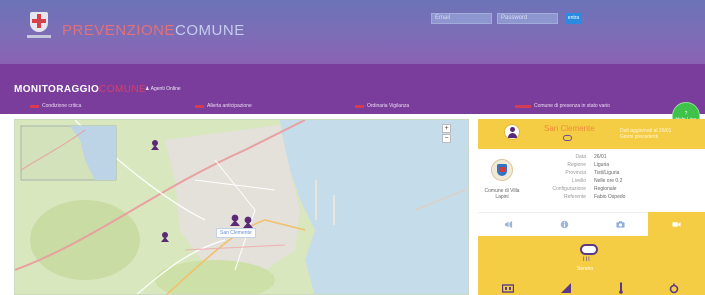  What do you see at coordinates (575, 173) in the screenshot?
I see `info-key: Provincia` at bounding box center [575, 173].